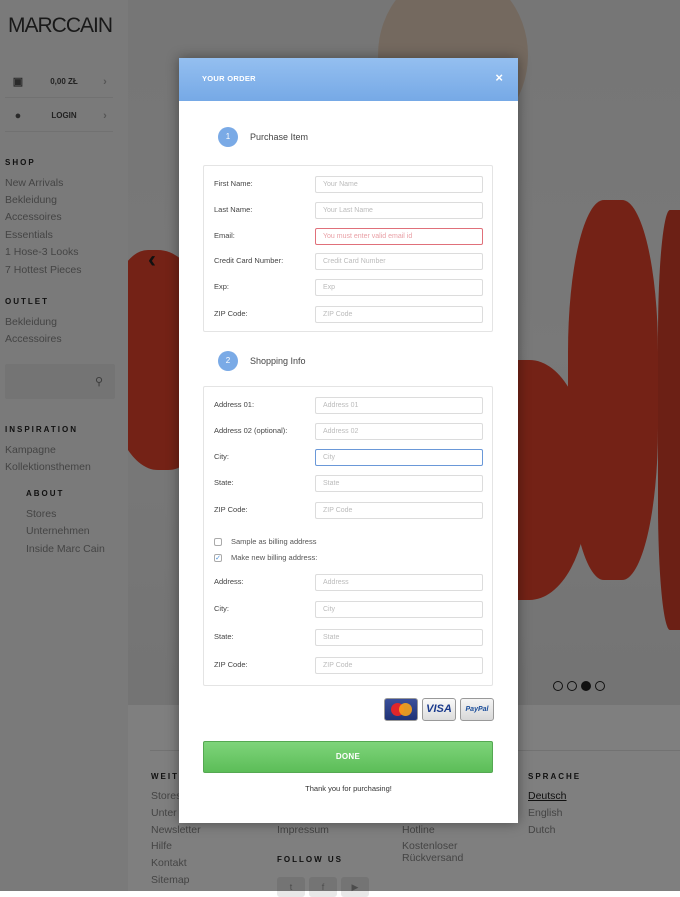 The height and width of the screenshot is (897, 680). I want to click on checkbox-box, so click(218, 541).